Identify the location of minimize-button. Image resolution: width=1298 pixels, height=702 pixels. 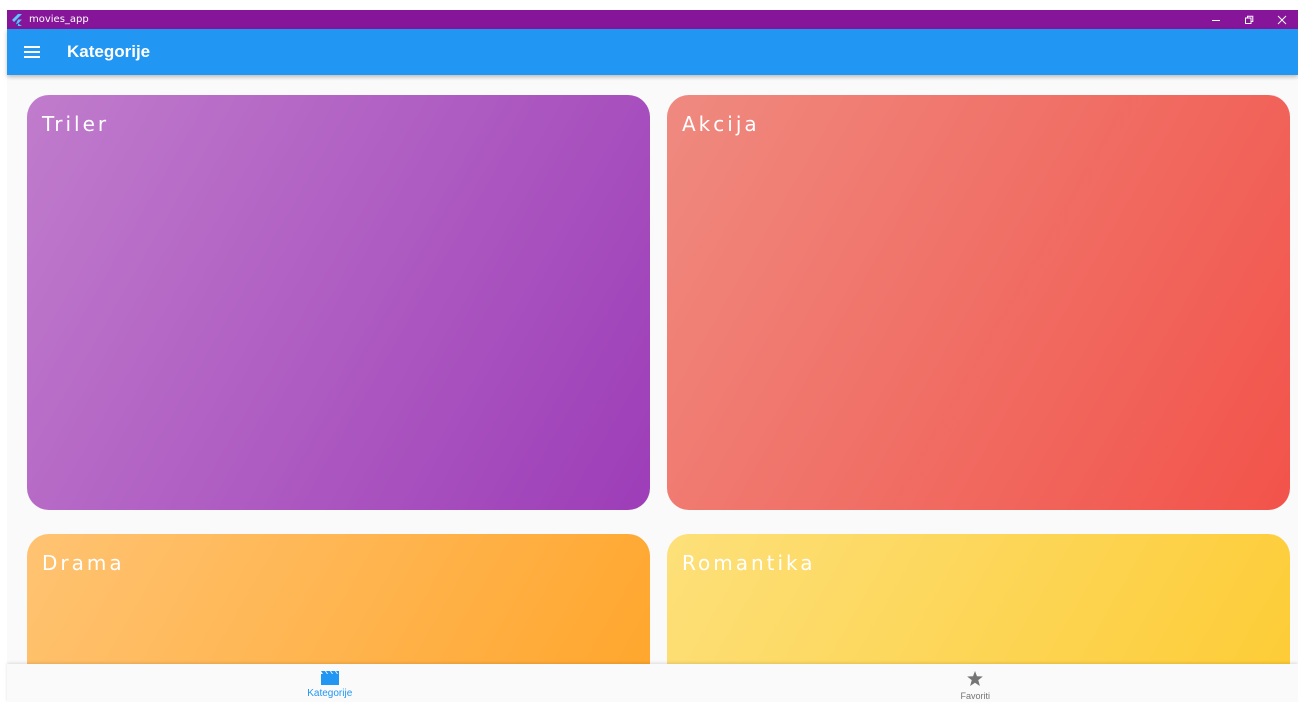
(1215, 19).